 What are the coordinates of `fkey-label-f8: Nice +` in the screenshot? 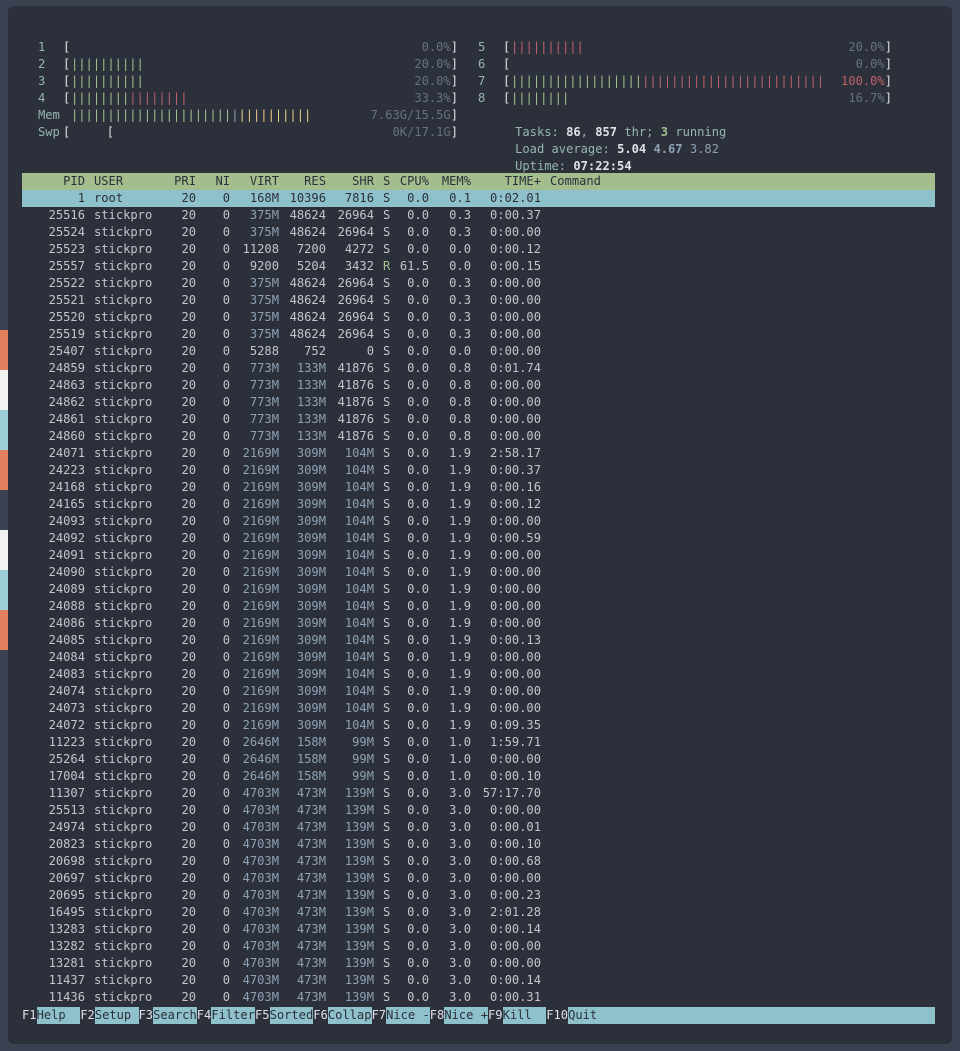 It's located at (466, 1015).